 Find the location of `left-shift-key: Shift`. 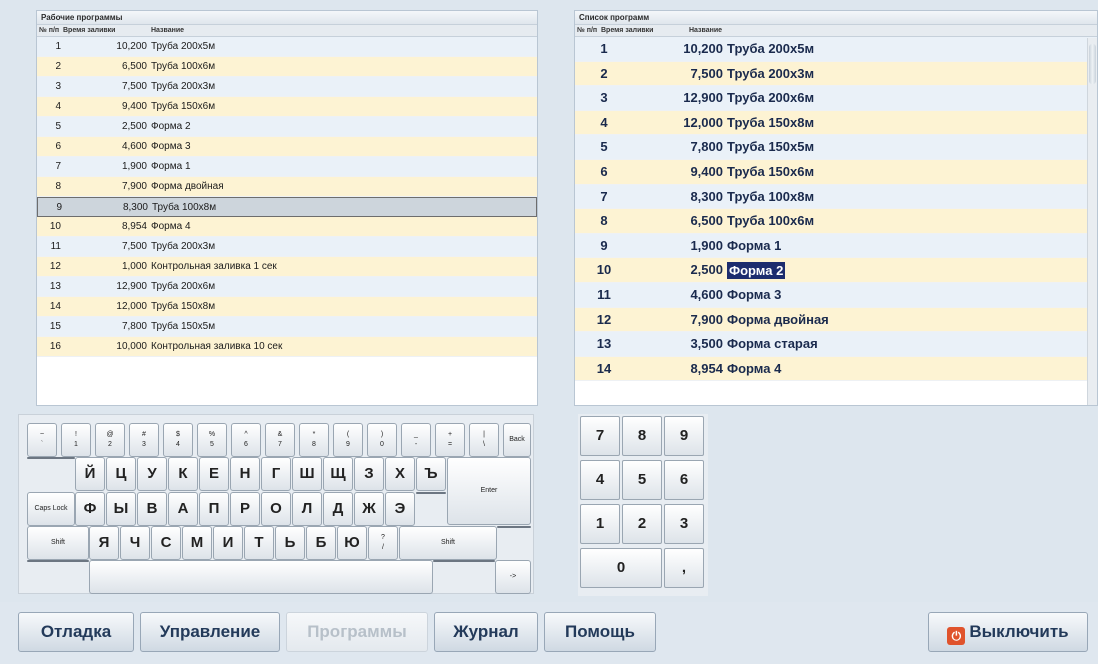

left-shift-key: Shift is located at coordinates (58, 543).